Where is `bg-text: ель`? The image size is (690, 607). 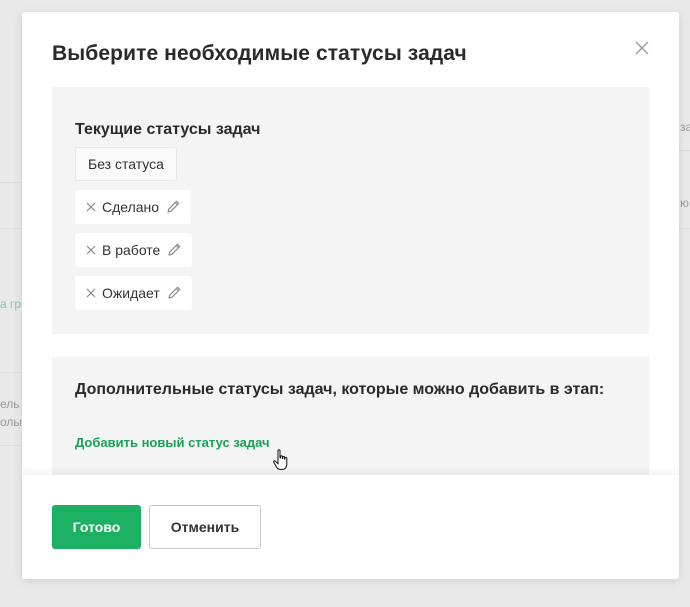 bg-text: ель is located at coordinates (10, 404).